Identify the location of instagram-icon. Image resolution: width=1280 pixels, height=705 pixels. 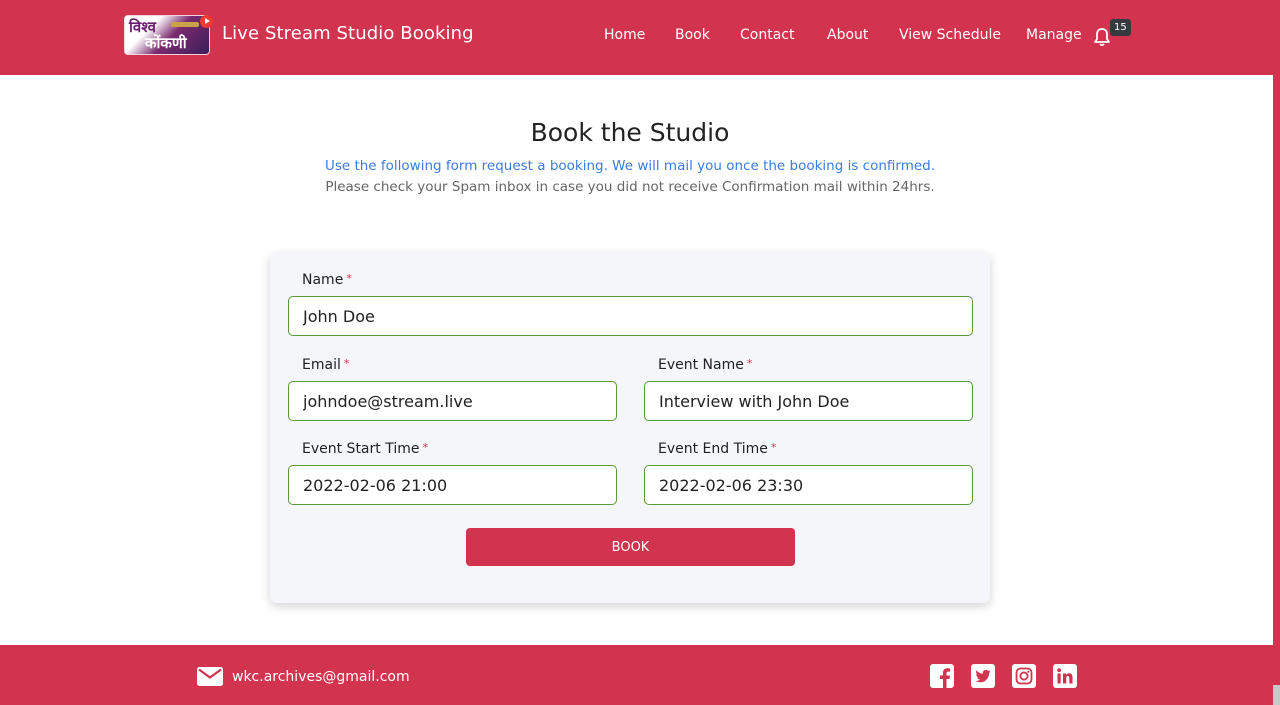
(1024, 676).